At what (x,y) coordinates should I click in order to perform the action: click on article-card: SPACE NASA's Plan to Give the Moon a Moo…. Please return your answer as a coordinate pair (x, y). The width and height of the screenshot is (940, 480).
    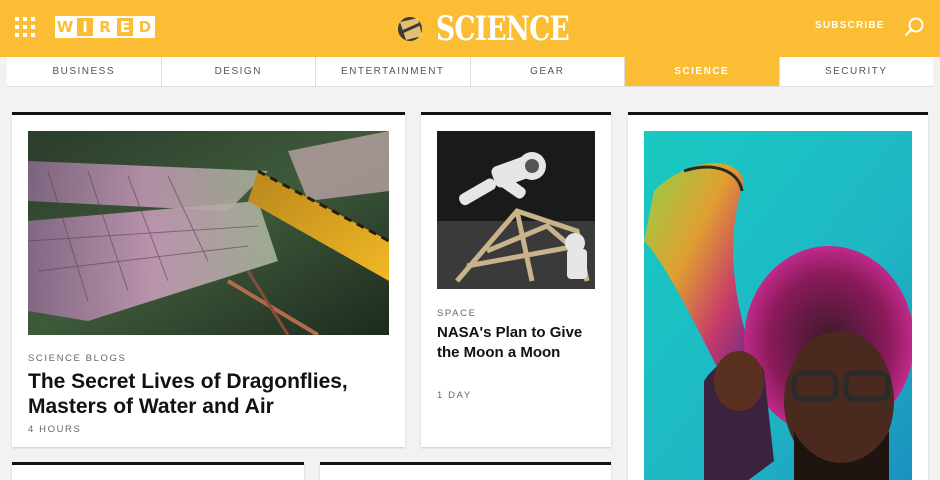
    Looking at the image, I should click on (516, 279).